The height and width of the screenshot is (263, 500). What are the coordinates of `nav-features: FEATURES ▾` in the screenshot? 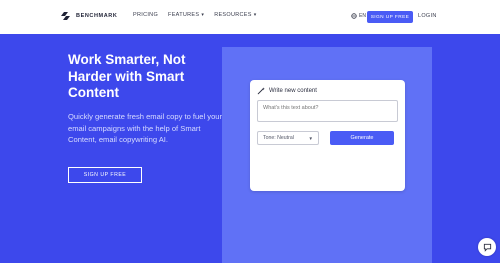 It's located at (186, 15).